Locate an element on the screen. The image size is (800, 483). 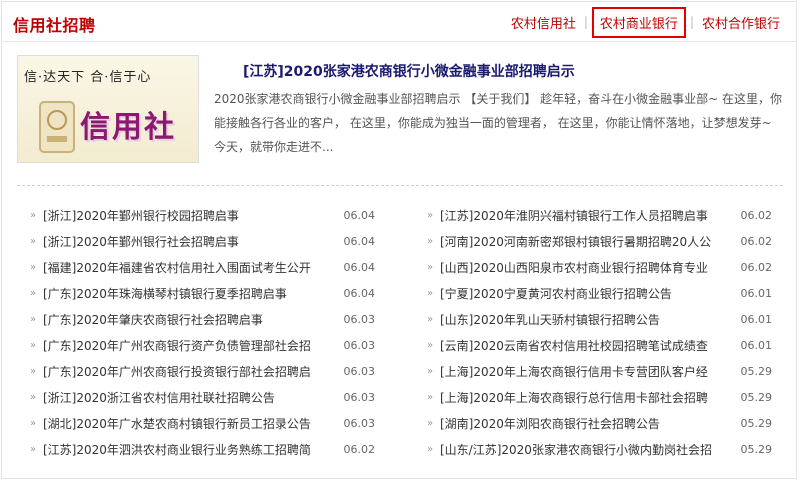
list-item: » [广东]2020年珠海横琴村镇银行夏季招聘启事 06.04 is located at coordinates (210, 293).